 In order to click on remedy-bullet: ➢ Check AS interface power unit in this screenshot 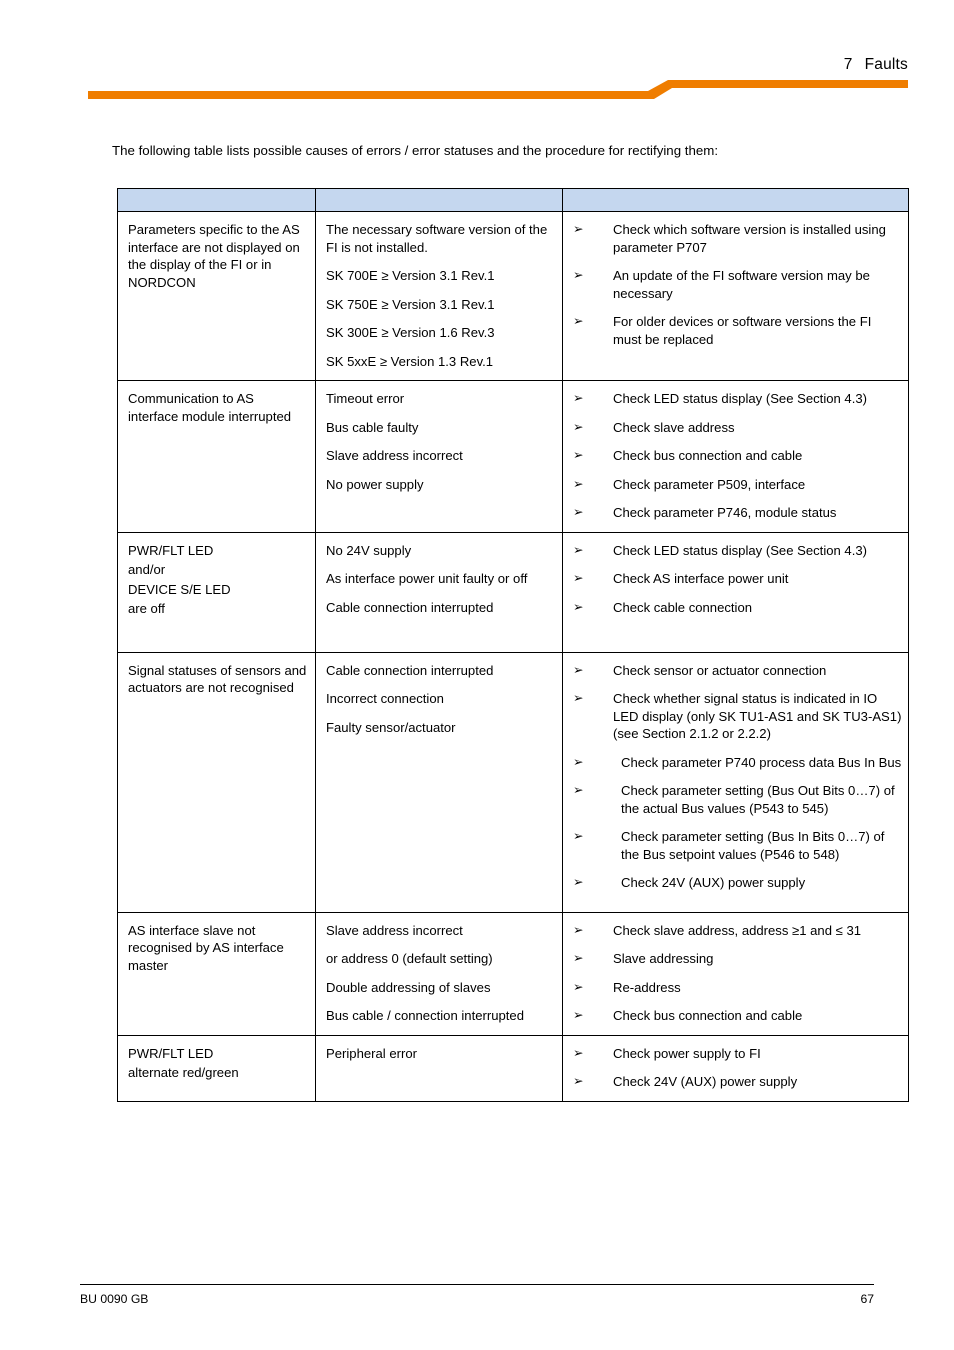, I will do `click(735, 579)`.